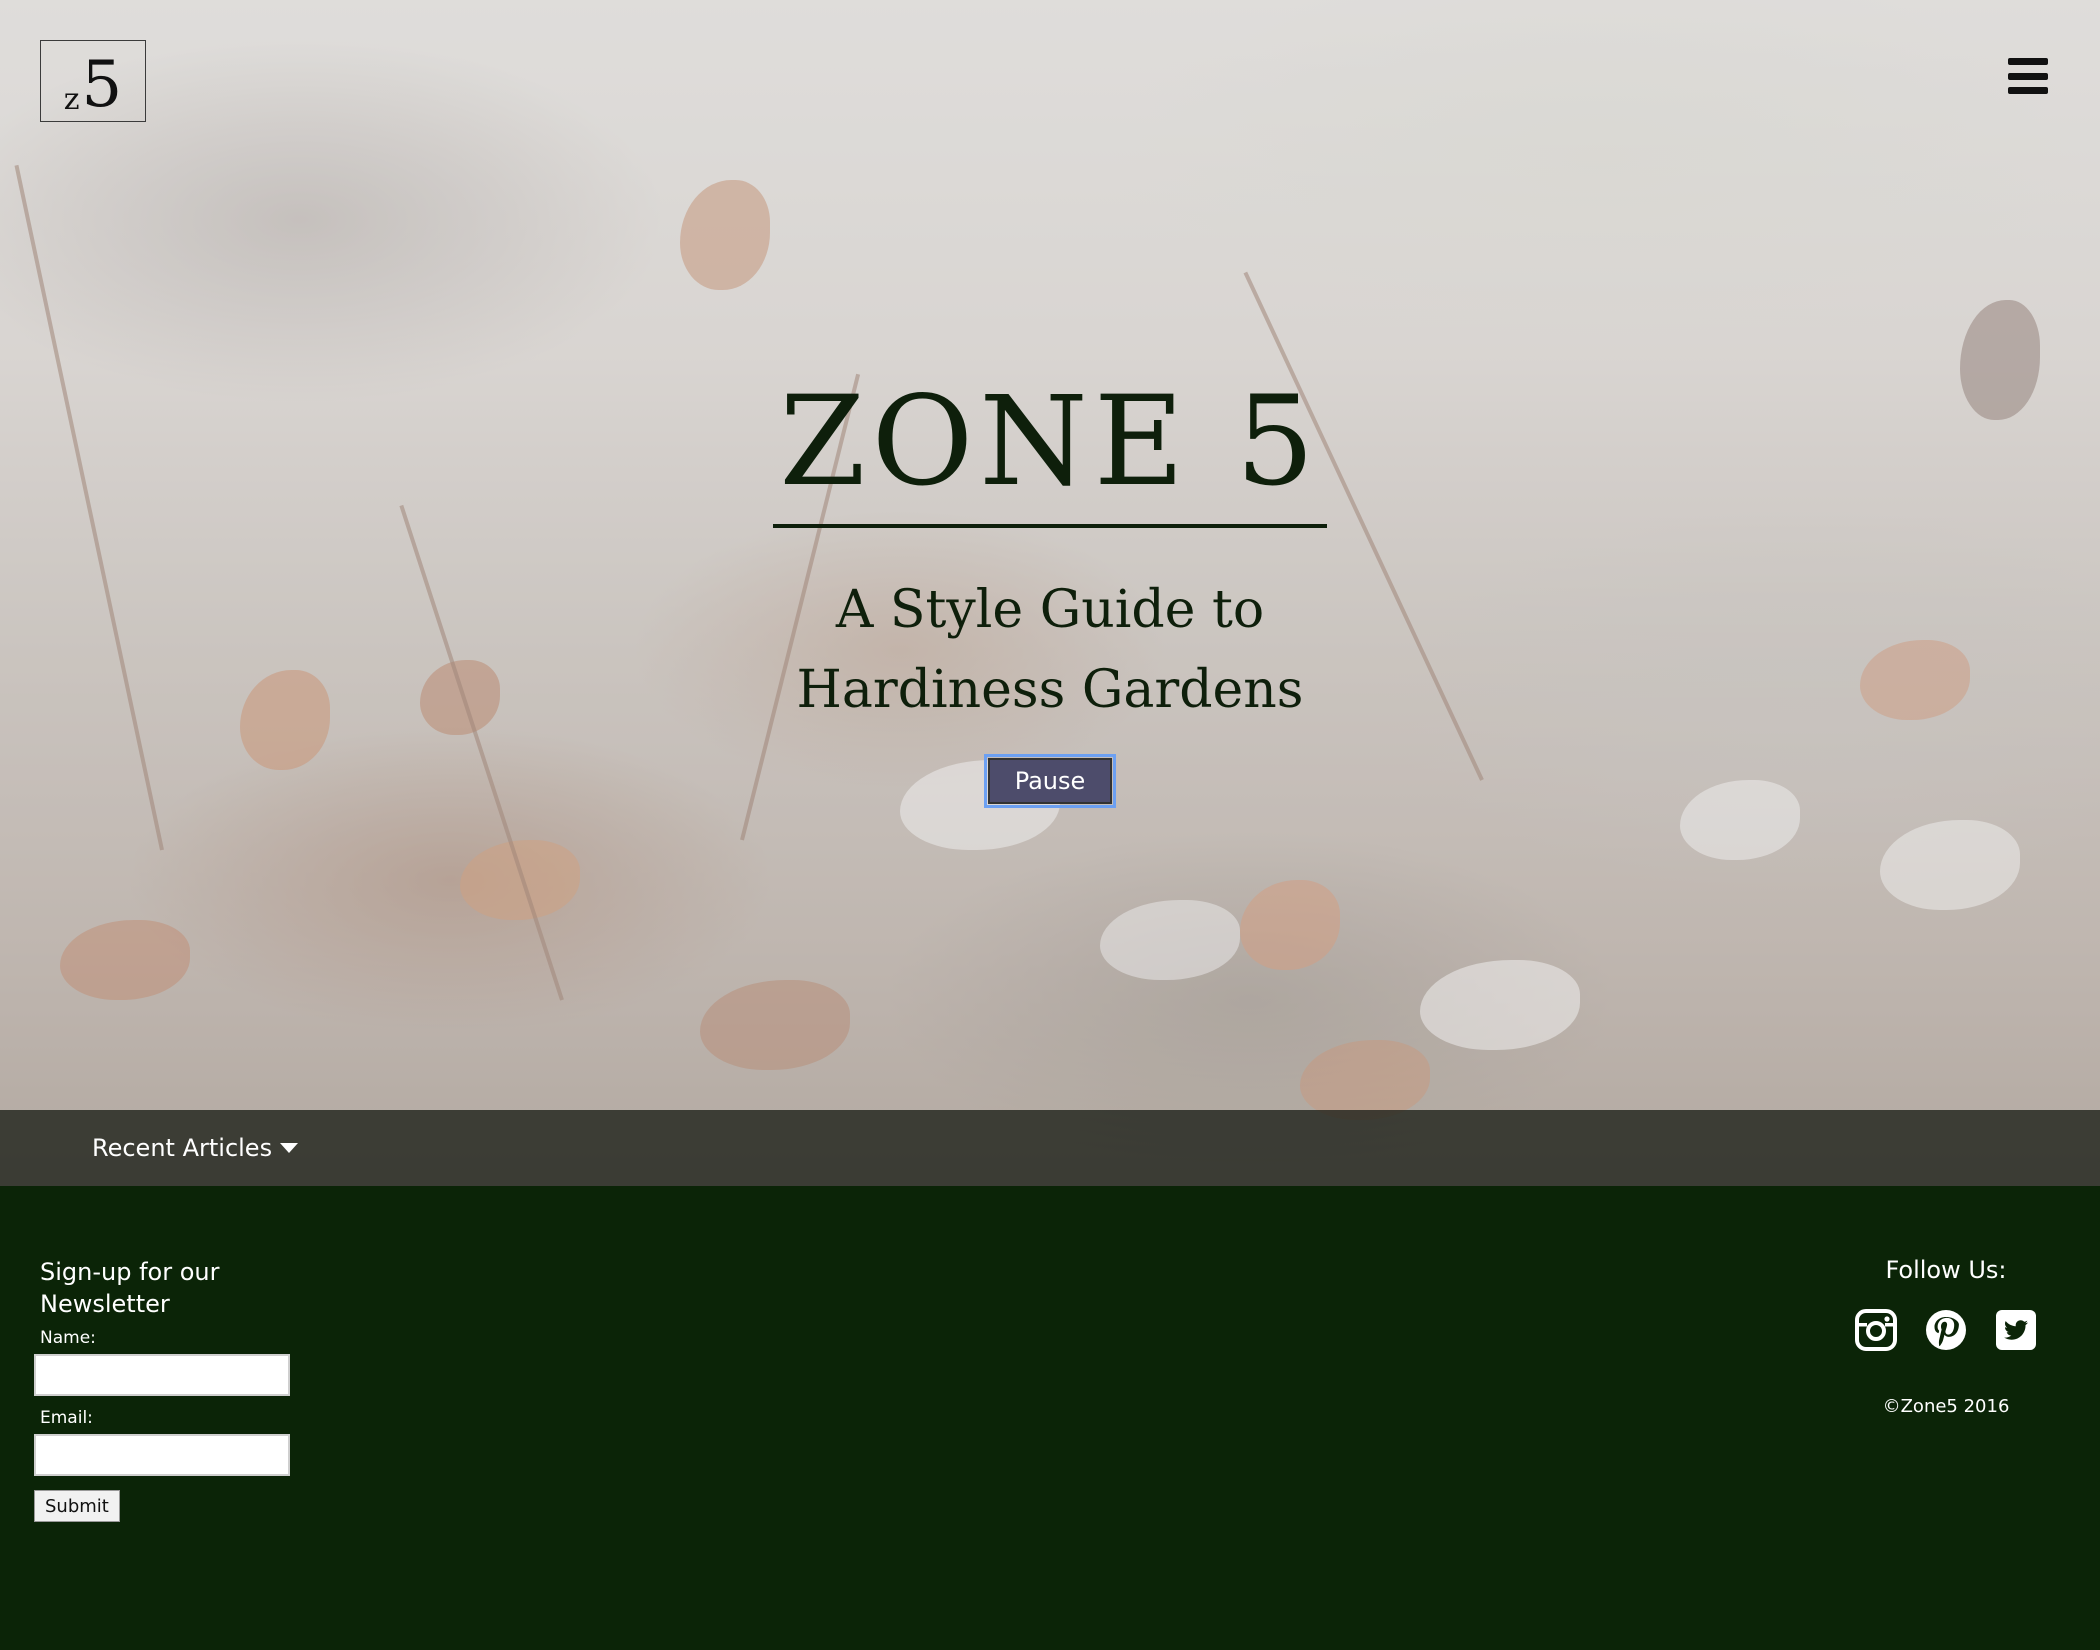 The height and width of the screenshot is (1650, 2100). I want to click on social-links, so click(1946, 1330).